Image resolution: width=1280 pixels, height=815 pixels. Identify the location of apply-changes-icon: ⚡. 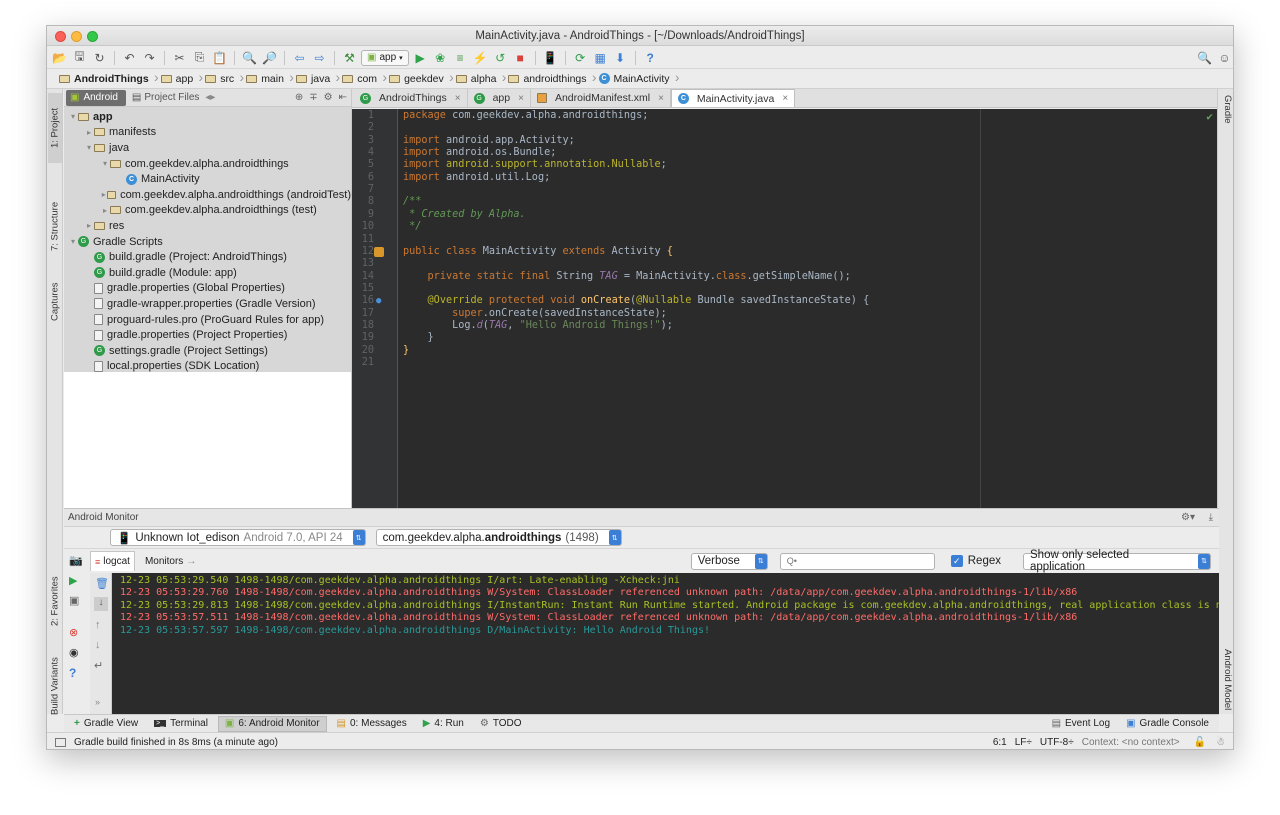
(480, 57).